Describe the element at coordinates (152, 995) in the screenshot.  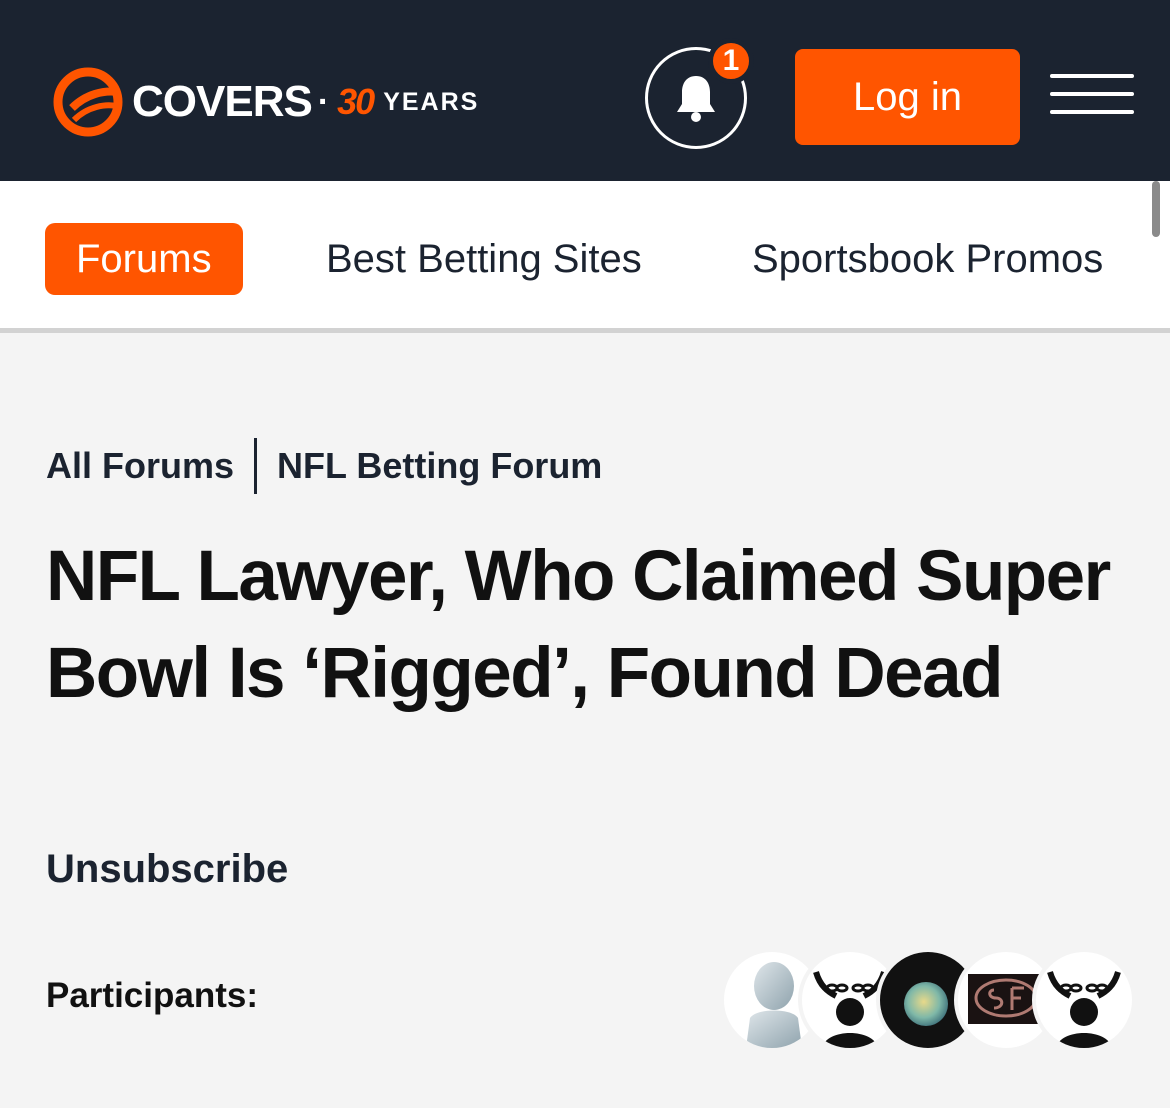
I see `participants-label: Participants:` at that location.